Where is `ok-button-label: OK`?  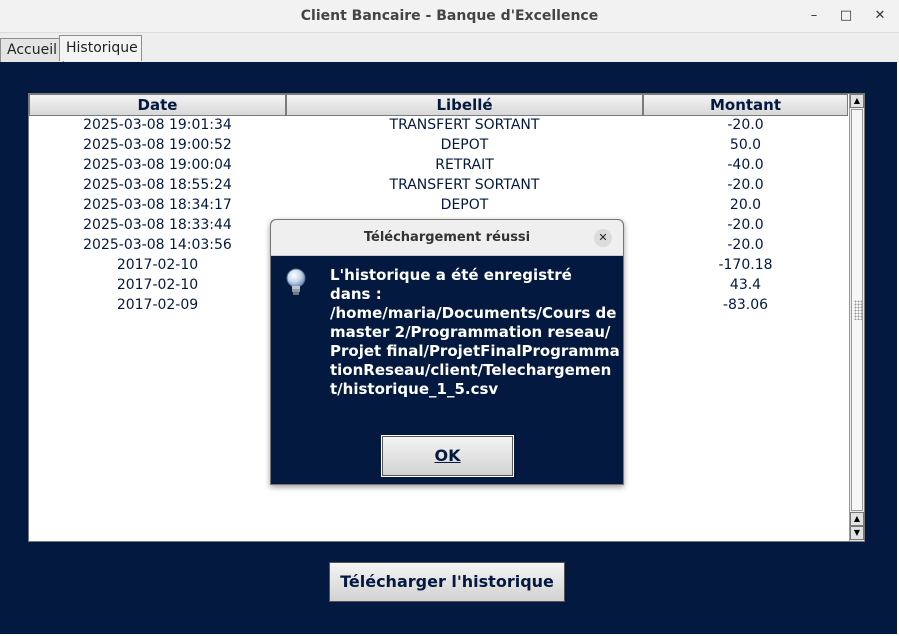 ok-button-label: OK is located at coordinates (447, 455).